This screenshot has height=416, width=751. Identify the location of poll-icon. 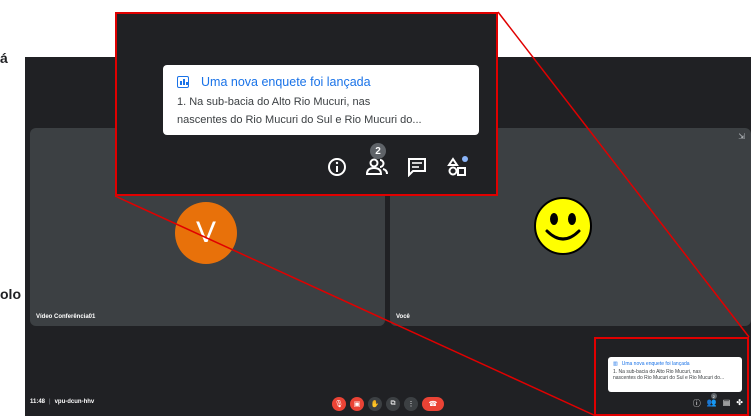
(183, 82).